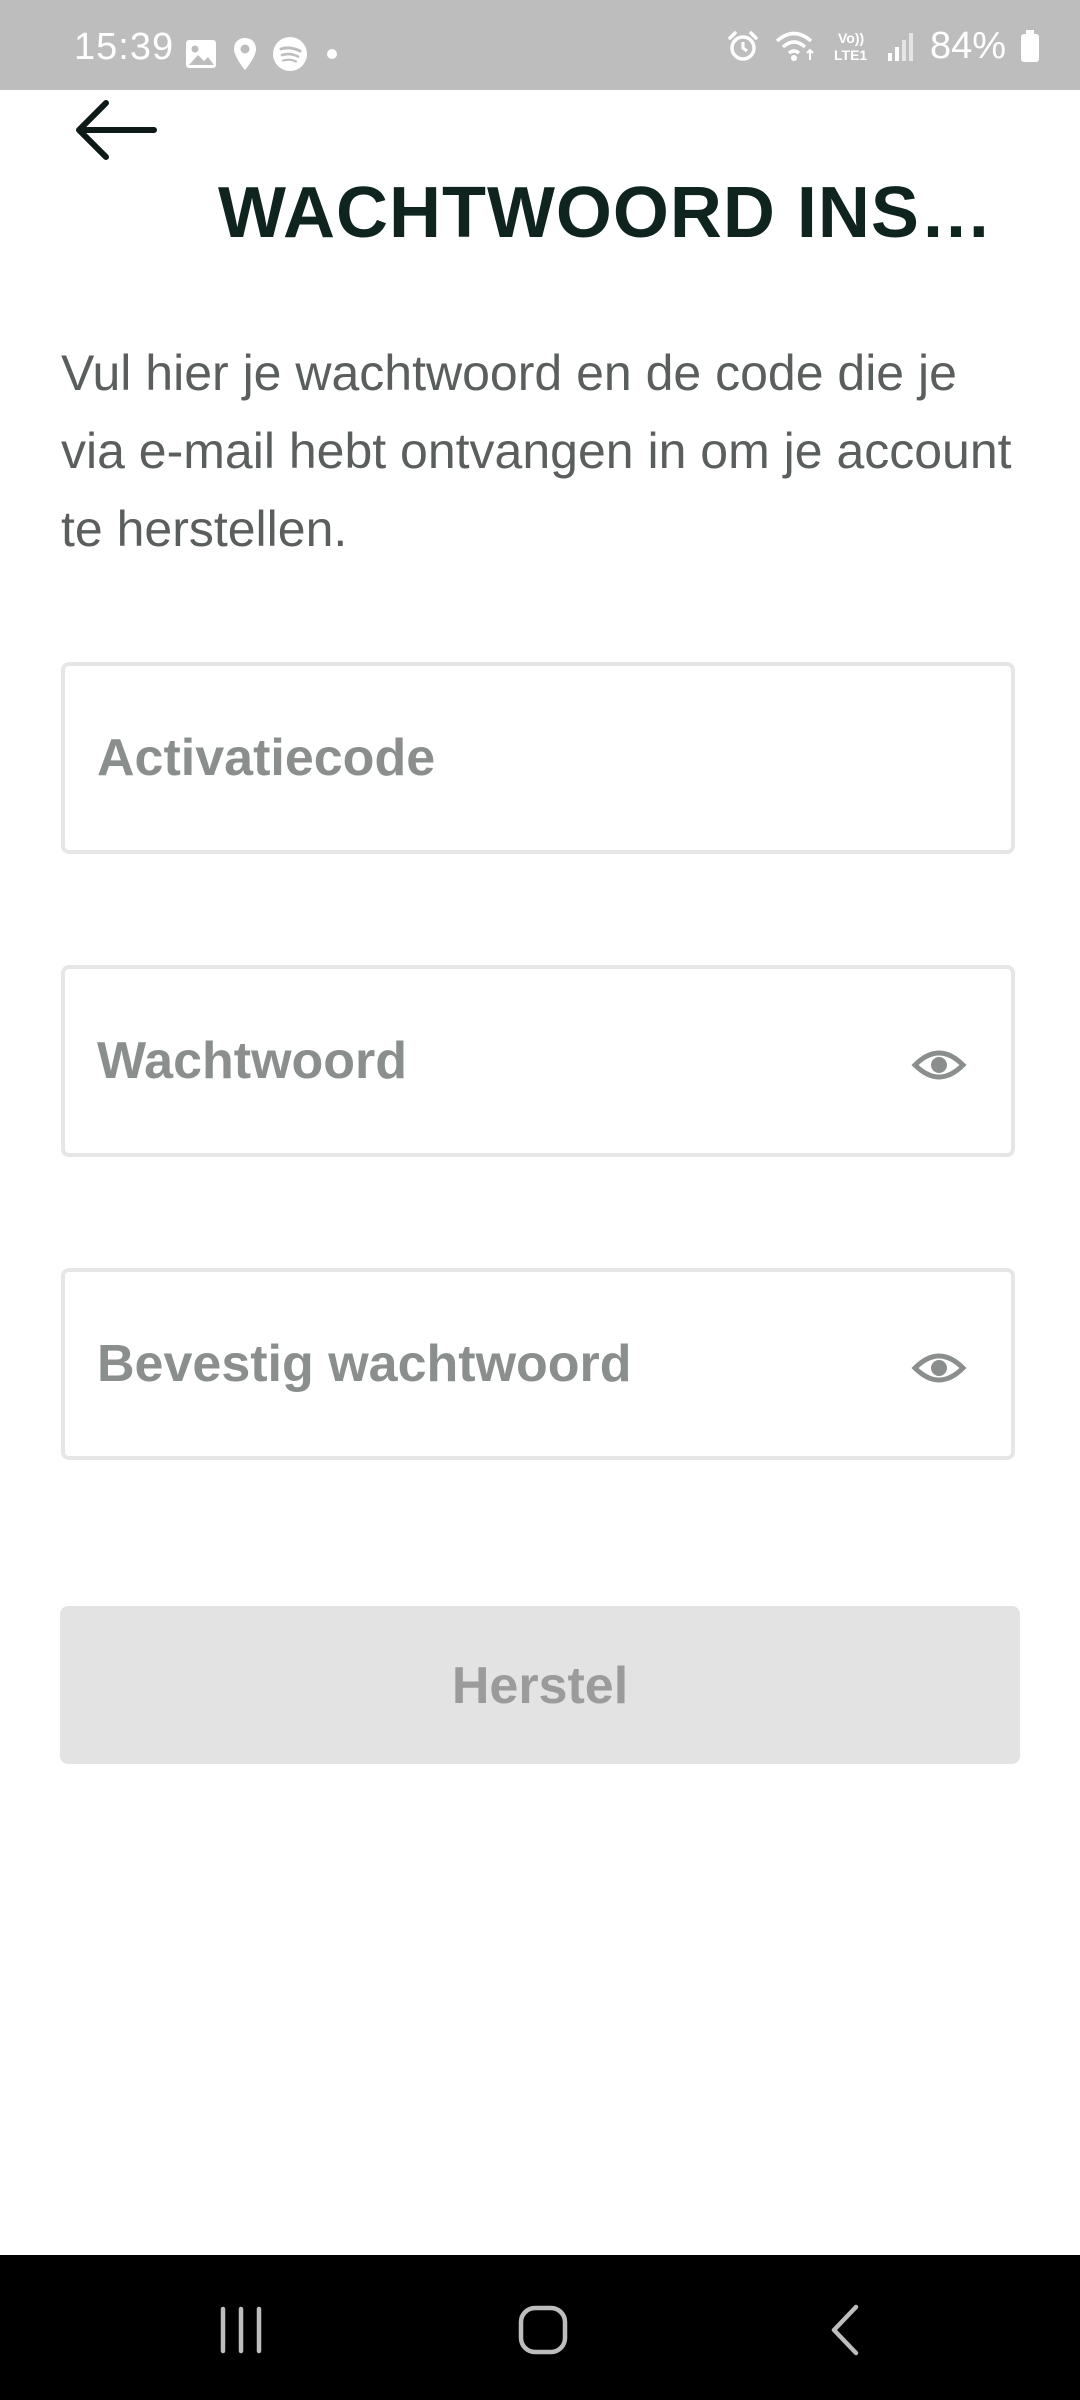 This screenshot has width=1080, height=2400. What do you see at coordinates (201, 54) in the screenshot?
I see `gallery-icon` at bounding box center [201, 54].